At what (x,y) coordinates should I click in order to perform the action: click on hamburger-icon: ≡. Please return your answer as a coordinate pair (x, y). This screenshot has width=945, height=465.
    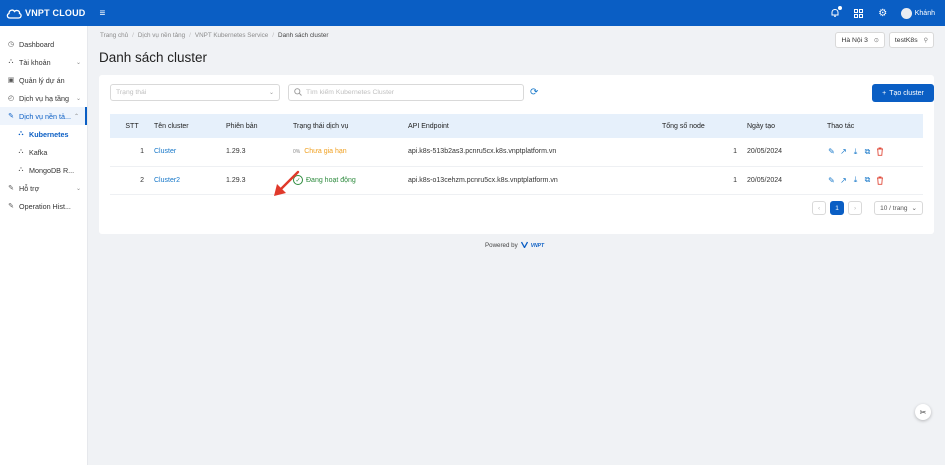
    Looking at the image, I should click on (103, 13).